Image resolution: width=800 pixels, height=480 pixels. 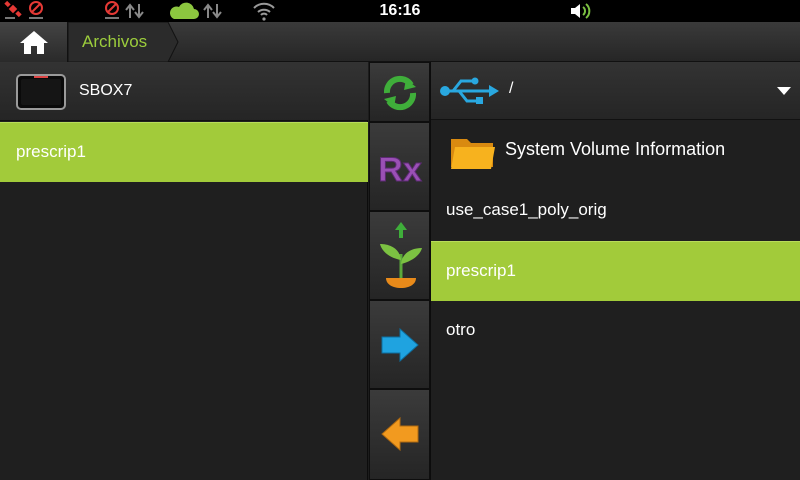 What do you see at coordinates (615, 91) in the screenshot?
I see `usb-source-selector: /` at bounding box center [615, 91].